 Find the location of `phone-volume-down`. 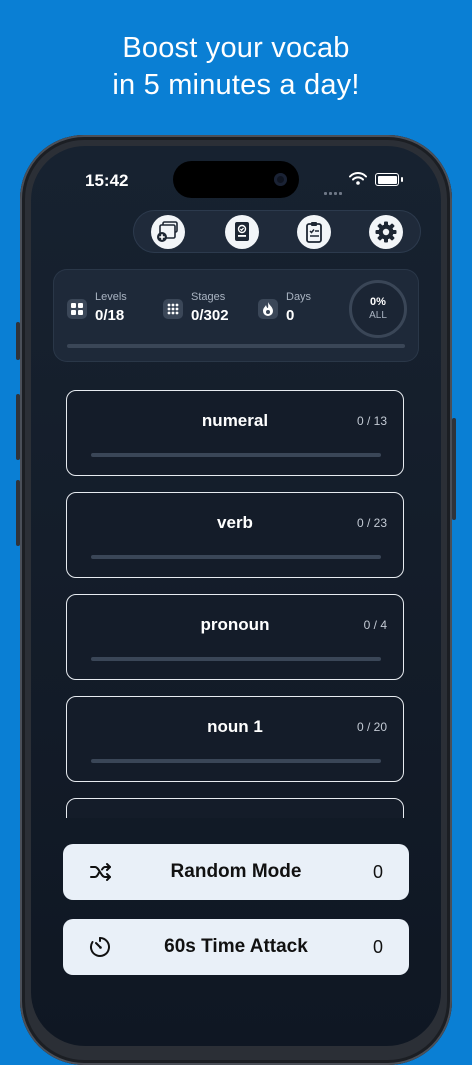

phone-volume-down is located at coordinates (18, 513).